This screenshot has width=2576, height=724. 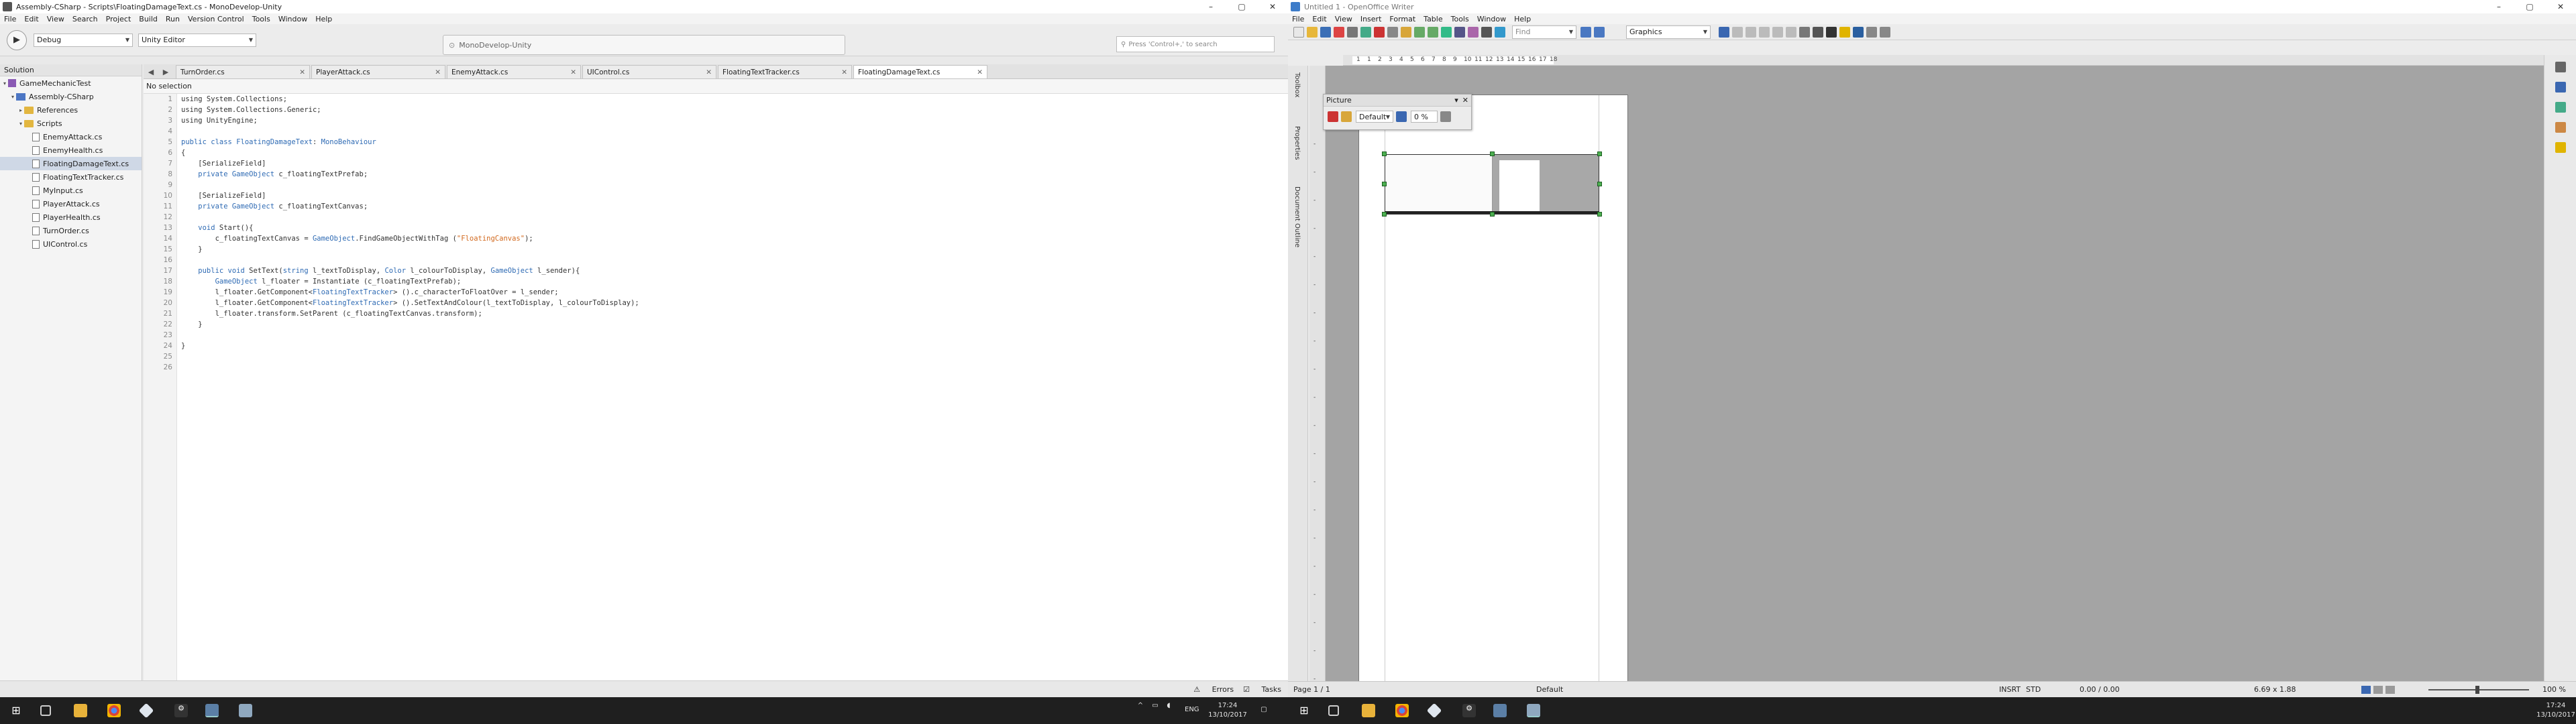 I want to click on view-layout-buttons, so click(x=2388, y=690).